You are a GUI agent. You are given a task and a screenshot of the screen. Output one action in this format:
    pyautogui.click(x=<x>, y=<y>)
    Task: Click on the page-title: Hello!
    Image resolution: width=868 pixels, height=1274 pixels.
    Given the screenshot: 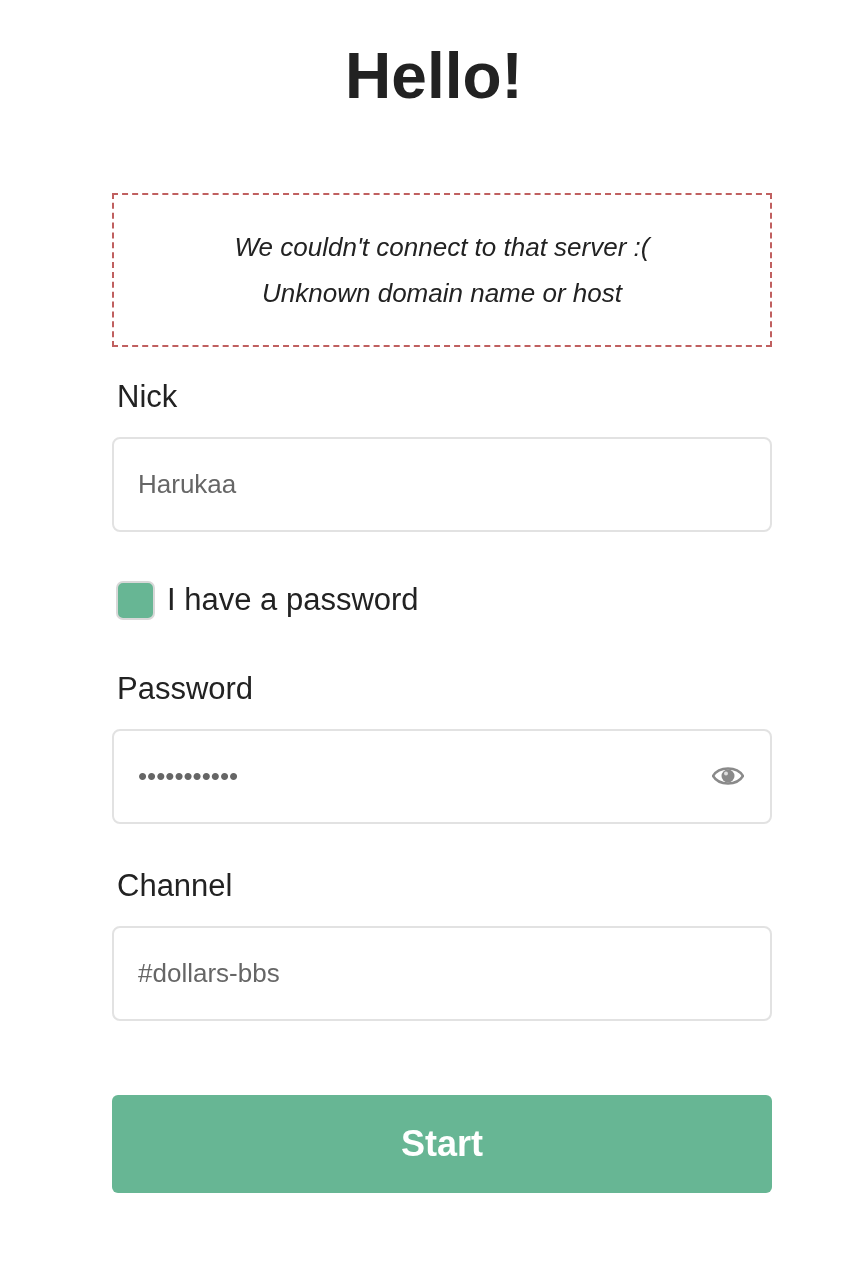 What is the action you would take?
    pyautogui.click(x=434, y=76)
    